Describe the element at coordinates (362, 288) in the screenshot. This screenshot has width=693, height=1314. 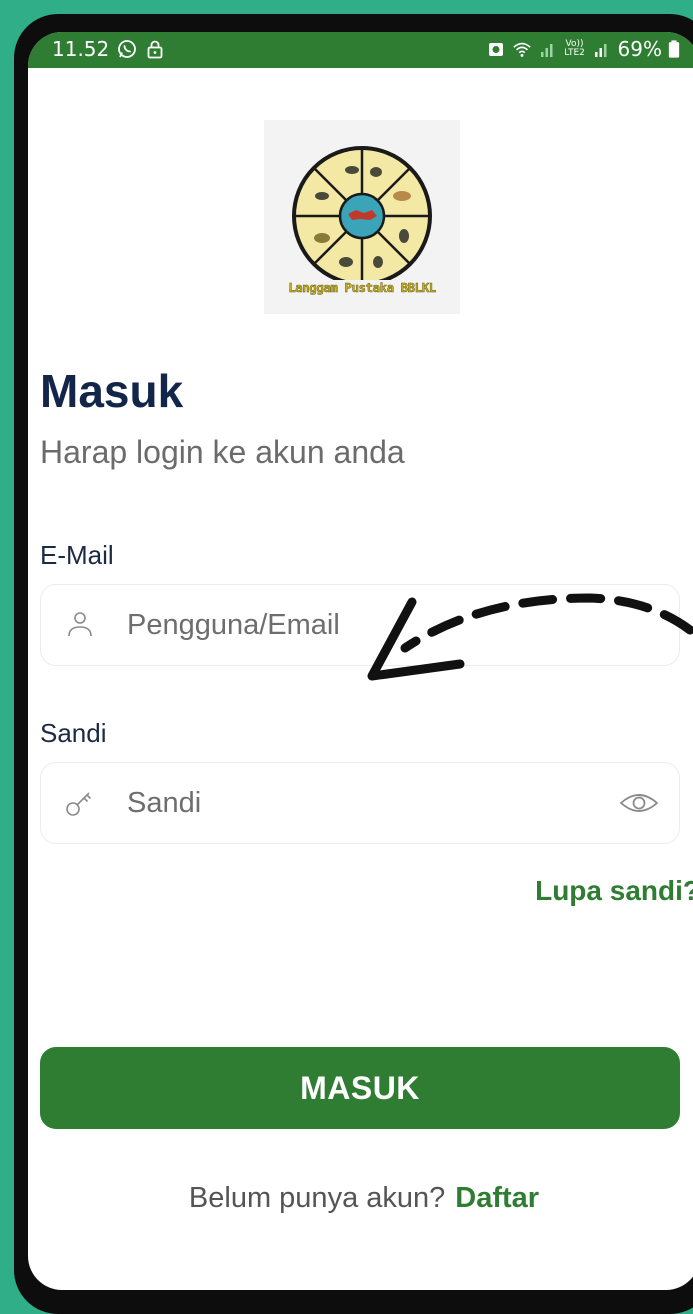
I see `logo-caption: Langgam Pustaka BBLKL` at that location.